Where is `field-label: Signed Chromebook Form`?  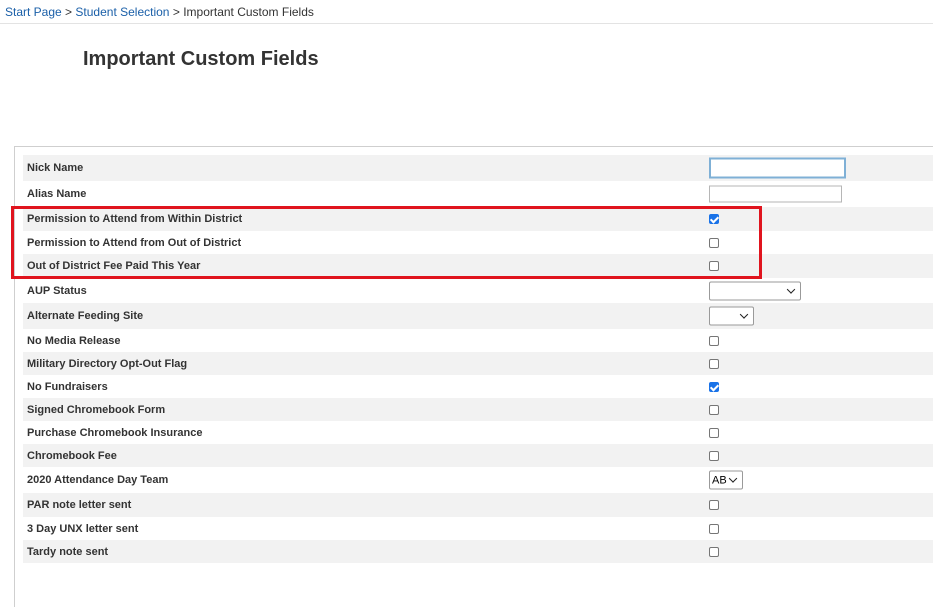 field-label: Signed Chromebook Form is located at coordinates (96, 409).